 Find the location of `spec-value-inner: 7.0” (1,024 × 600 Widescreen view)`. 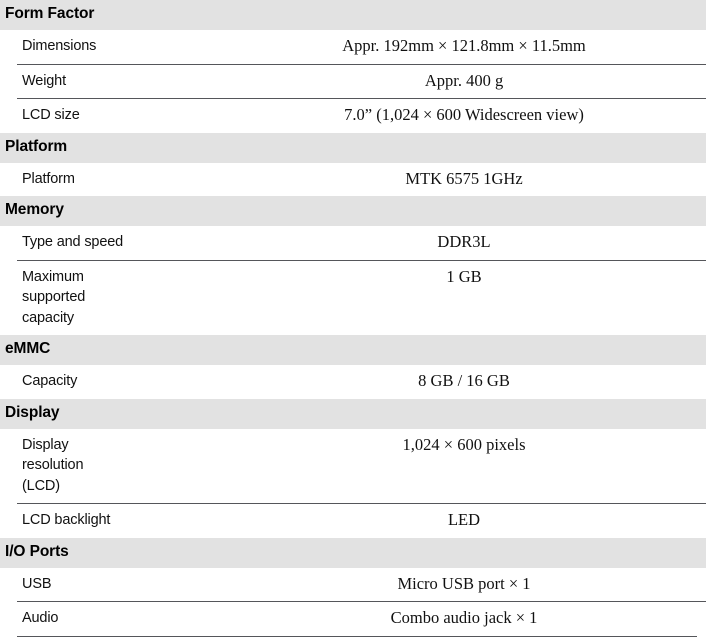

spec-value-inner: 7.0” (1,024 × 600 Widescreen view) is located at coordinates (485, 115).